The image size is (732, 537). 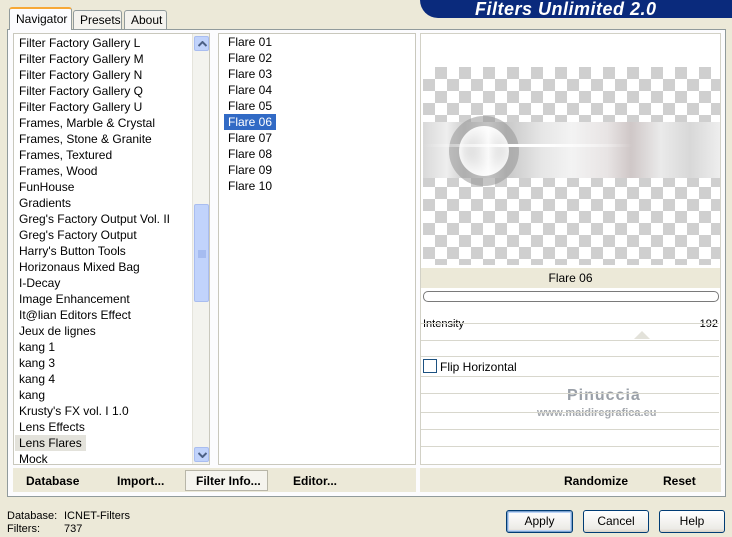 What do you see at coordinates (604, 395) in the screenshot?
I see `watermark-name: Pinuccia` at bounding box center [604, 395].